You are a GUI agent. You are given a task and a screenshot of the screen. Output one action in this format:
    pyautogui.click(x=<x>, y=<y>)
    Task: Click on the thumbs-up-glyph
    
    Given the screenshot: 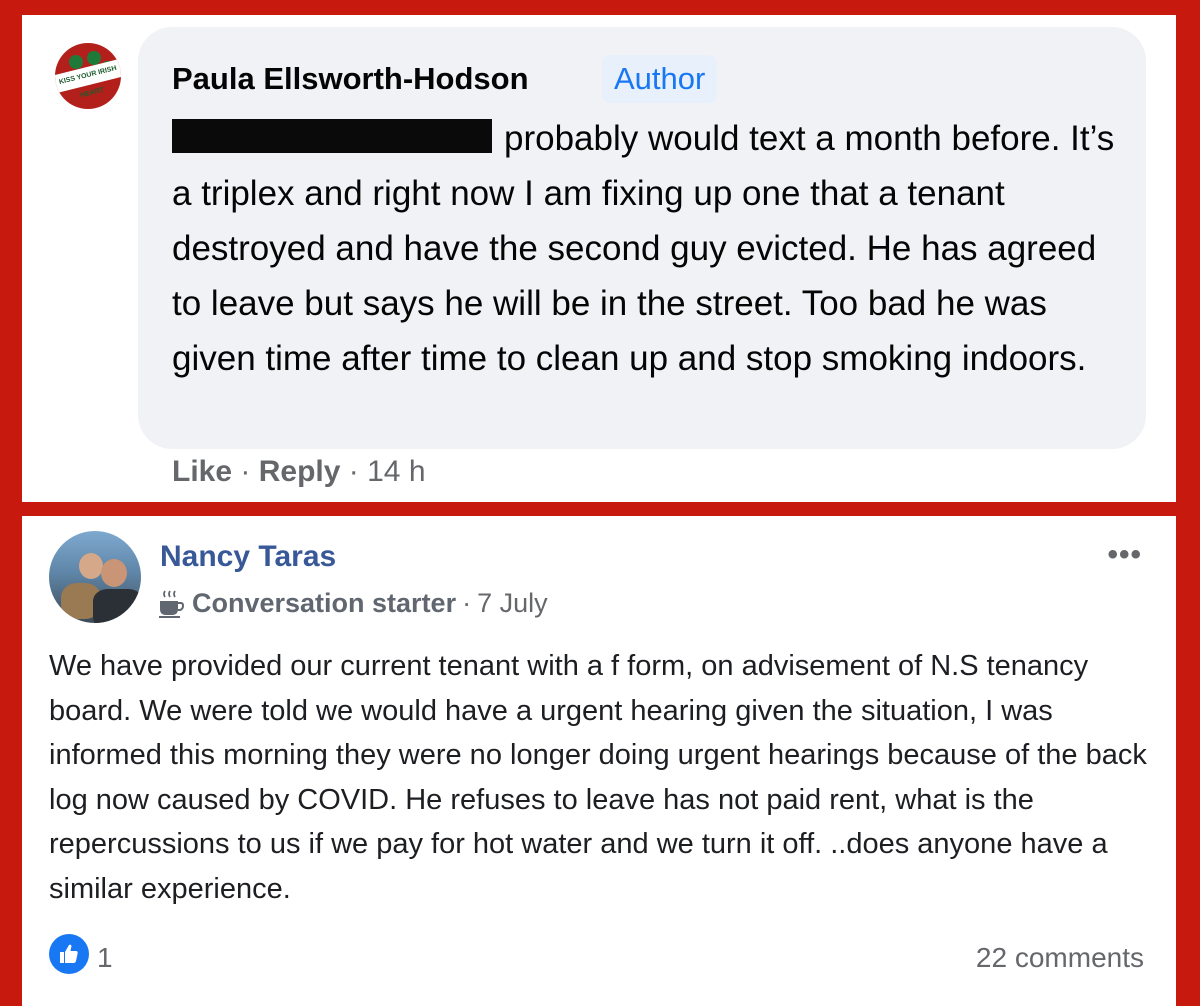 What is the action you would take?
    pyautogui.click(x=69, y=953)
    